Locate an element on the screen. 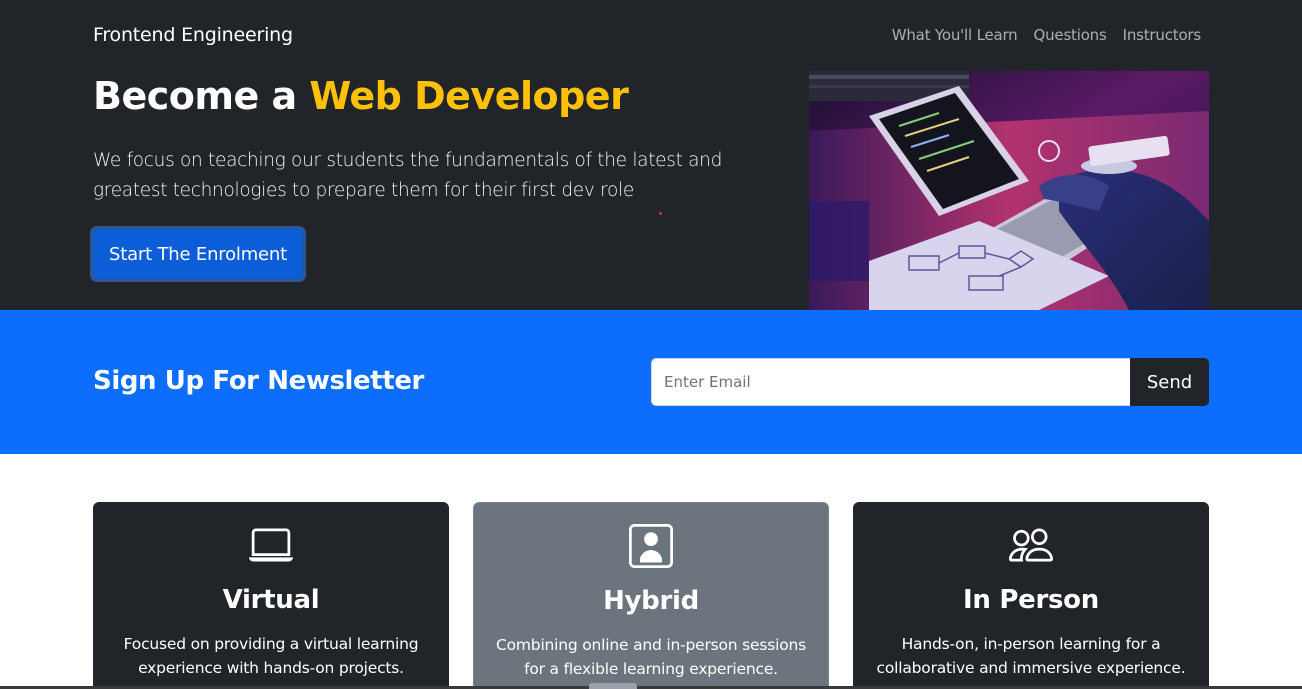 This screenshot has height=689, width=1302. top-nav: What You'll Learn Questions Instructors is located at coordinates (1046, 35).